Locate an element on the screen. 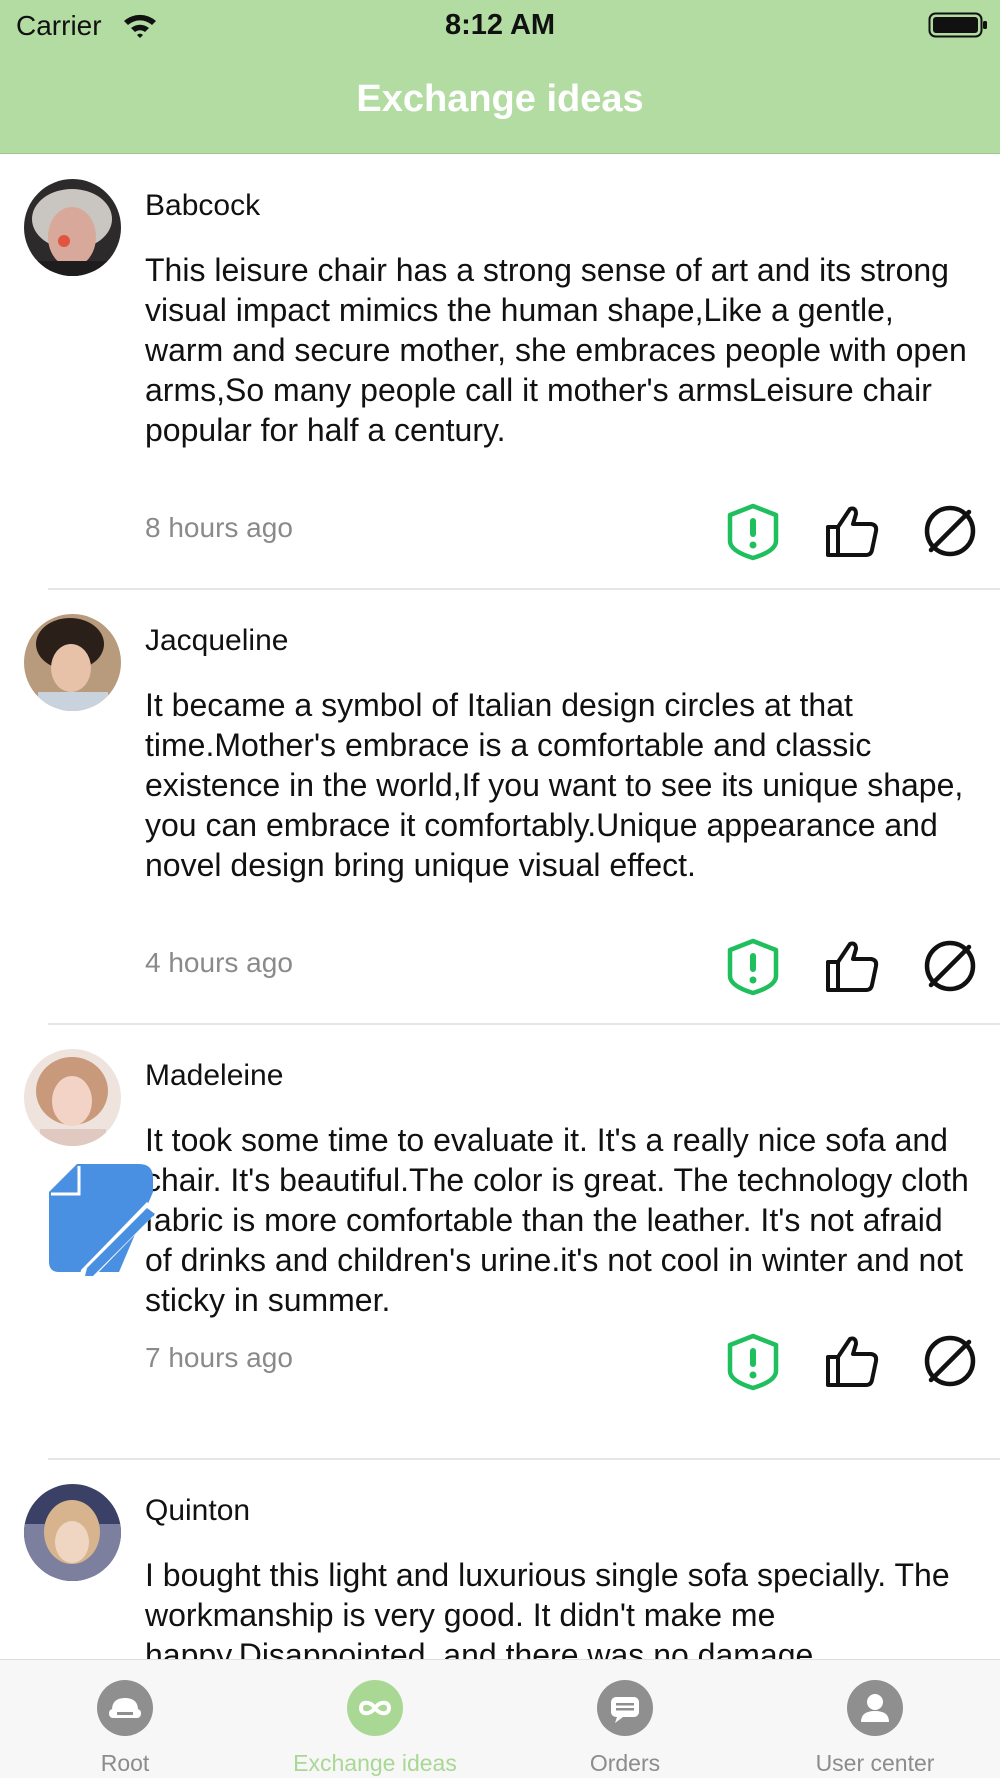  page-title: Exchange ideas is located at coordinates (500, 99).